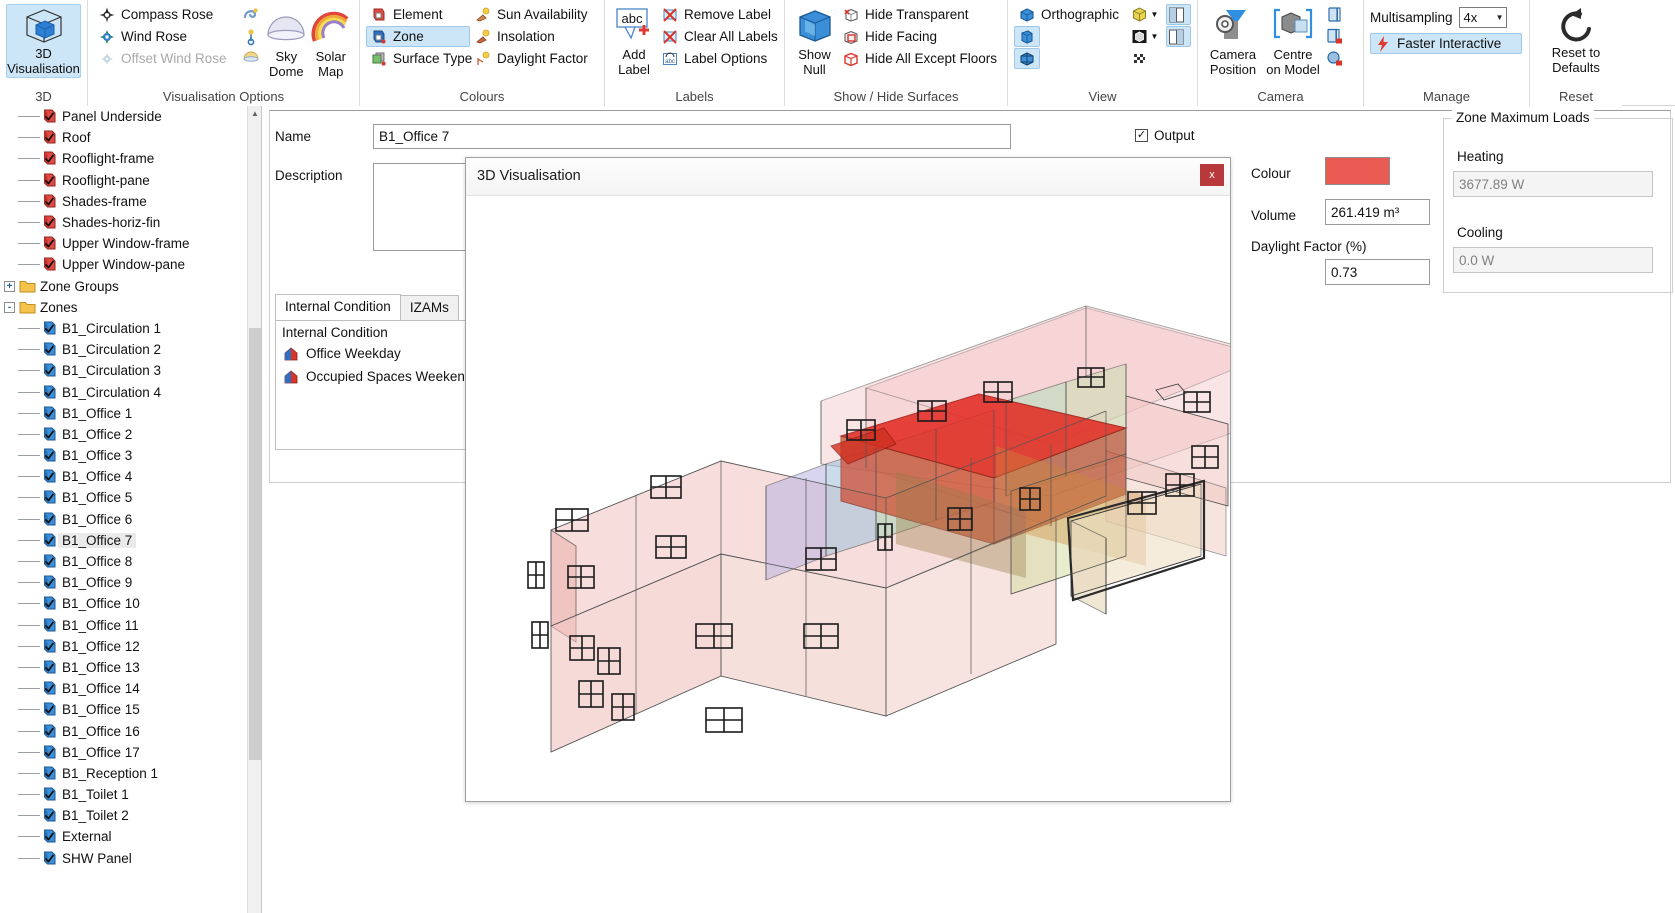 This screenshot has width=1675, height=913. I want to click on multisampling-select: 4x ▼, so click(1482, 17).